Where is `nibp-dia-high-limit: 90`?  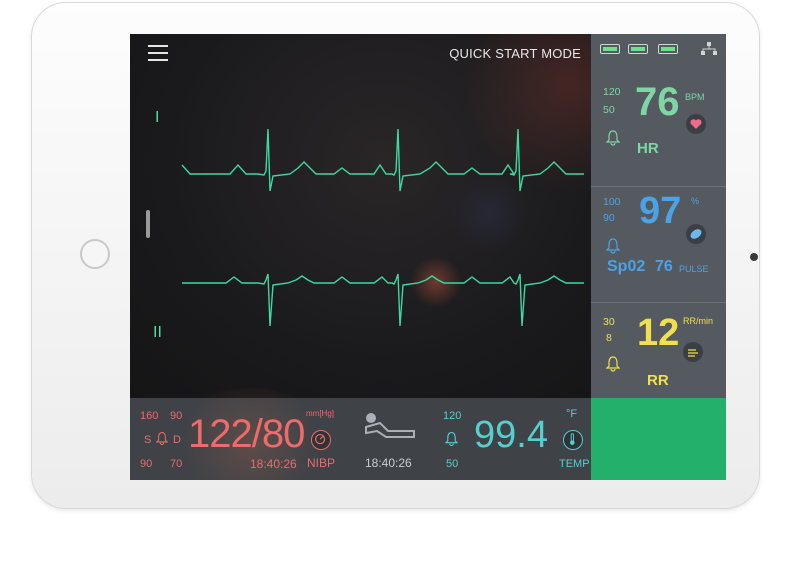
nibp-dia-high-limit: 90 is located at coordinates (176, 416).